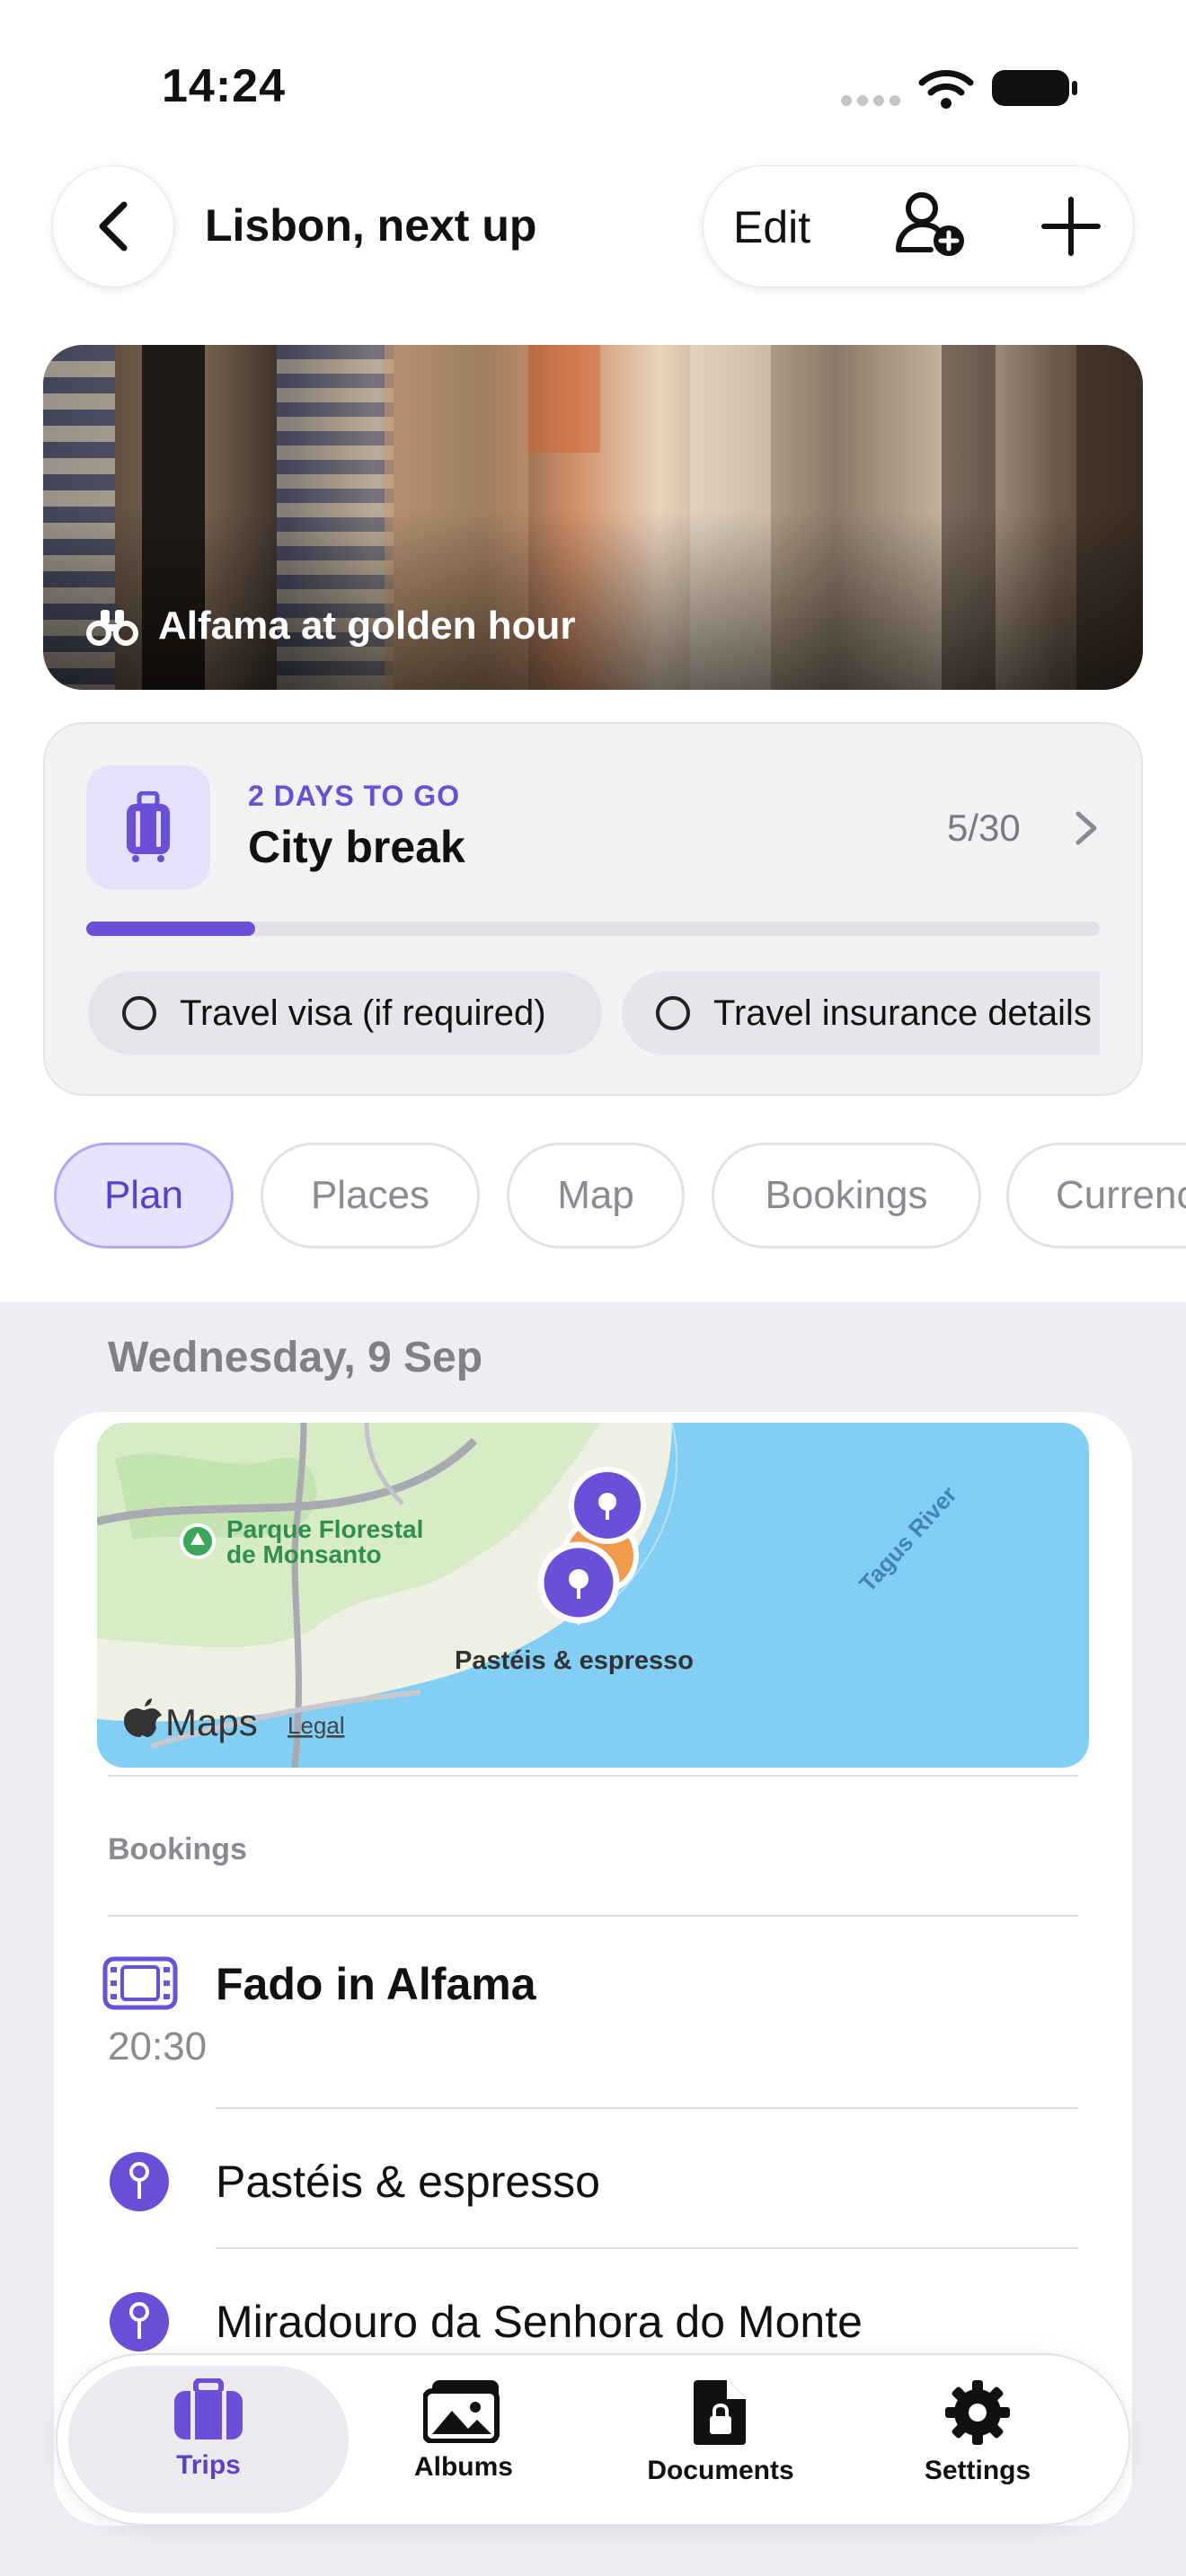 Image resolution: width=1186 pixels, height=2576 pixels. I want to click on tab-currency: Currency, so click(1096, 1195).